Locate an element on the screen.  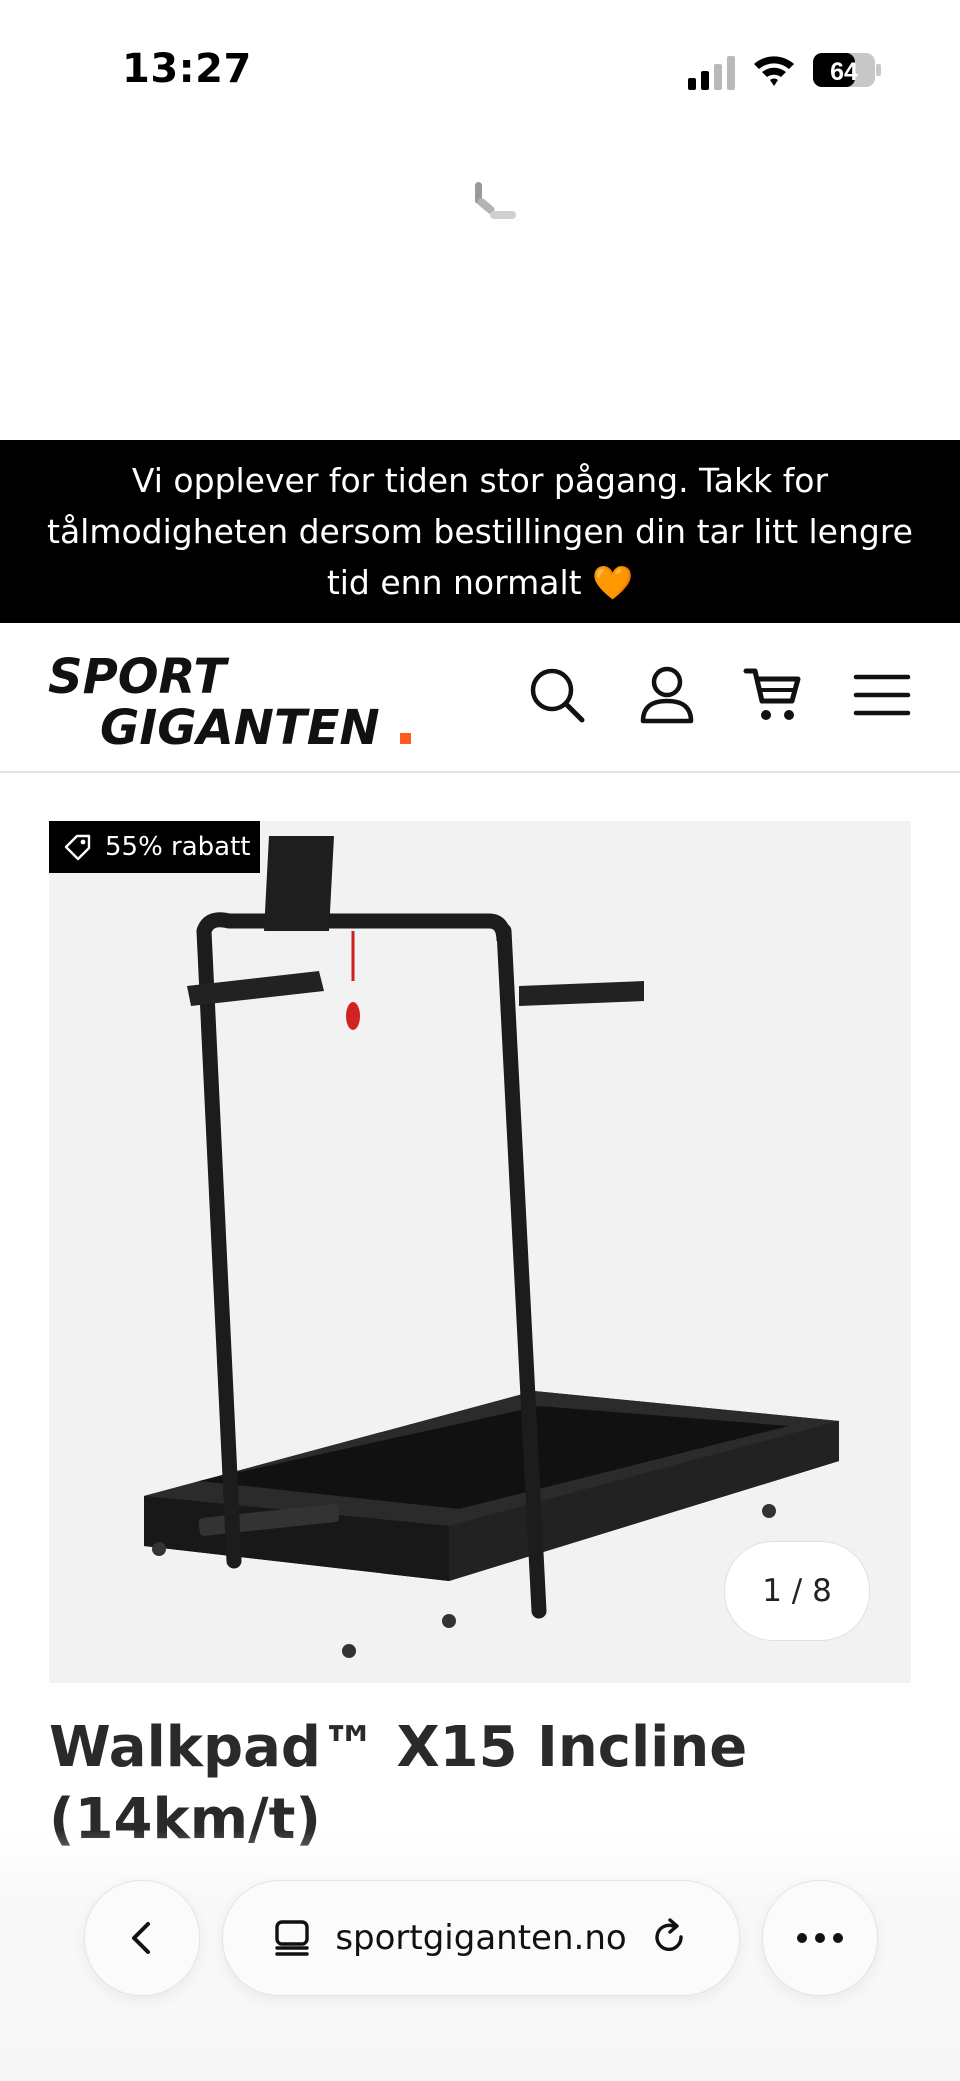
signal-icon is located at coordinates (711, 73).